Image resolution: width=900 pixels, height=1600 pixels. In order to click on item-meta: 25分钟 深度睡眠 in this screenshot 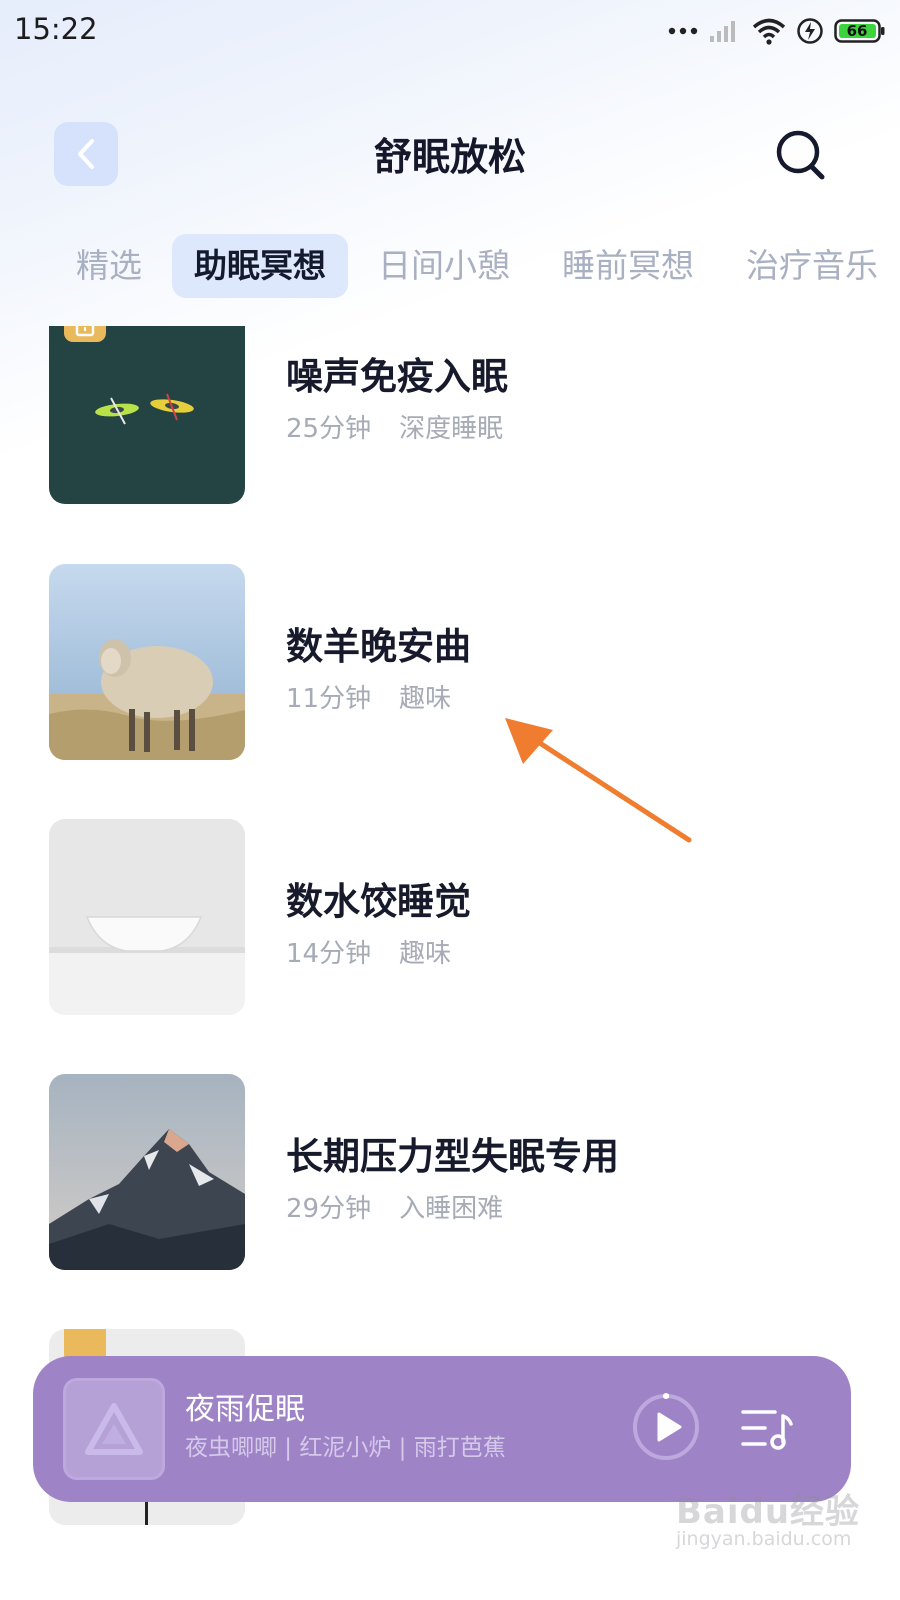, I will do `click(394, 426)`.